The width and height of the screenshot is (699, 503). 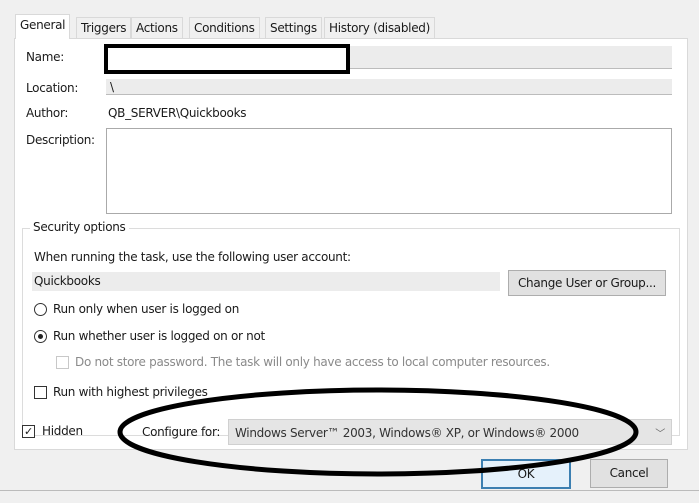 What do you see at coordinates (43, 26) in the screenshot?
I see `tab-general: General` at bounding box center [43, 26].